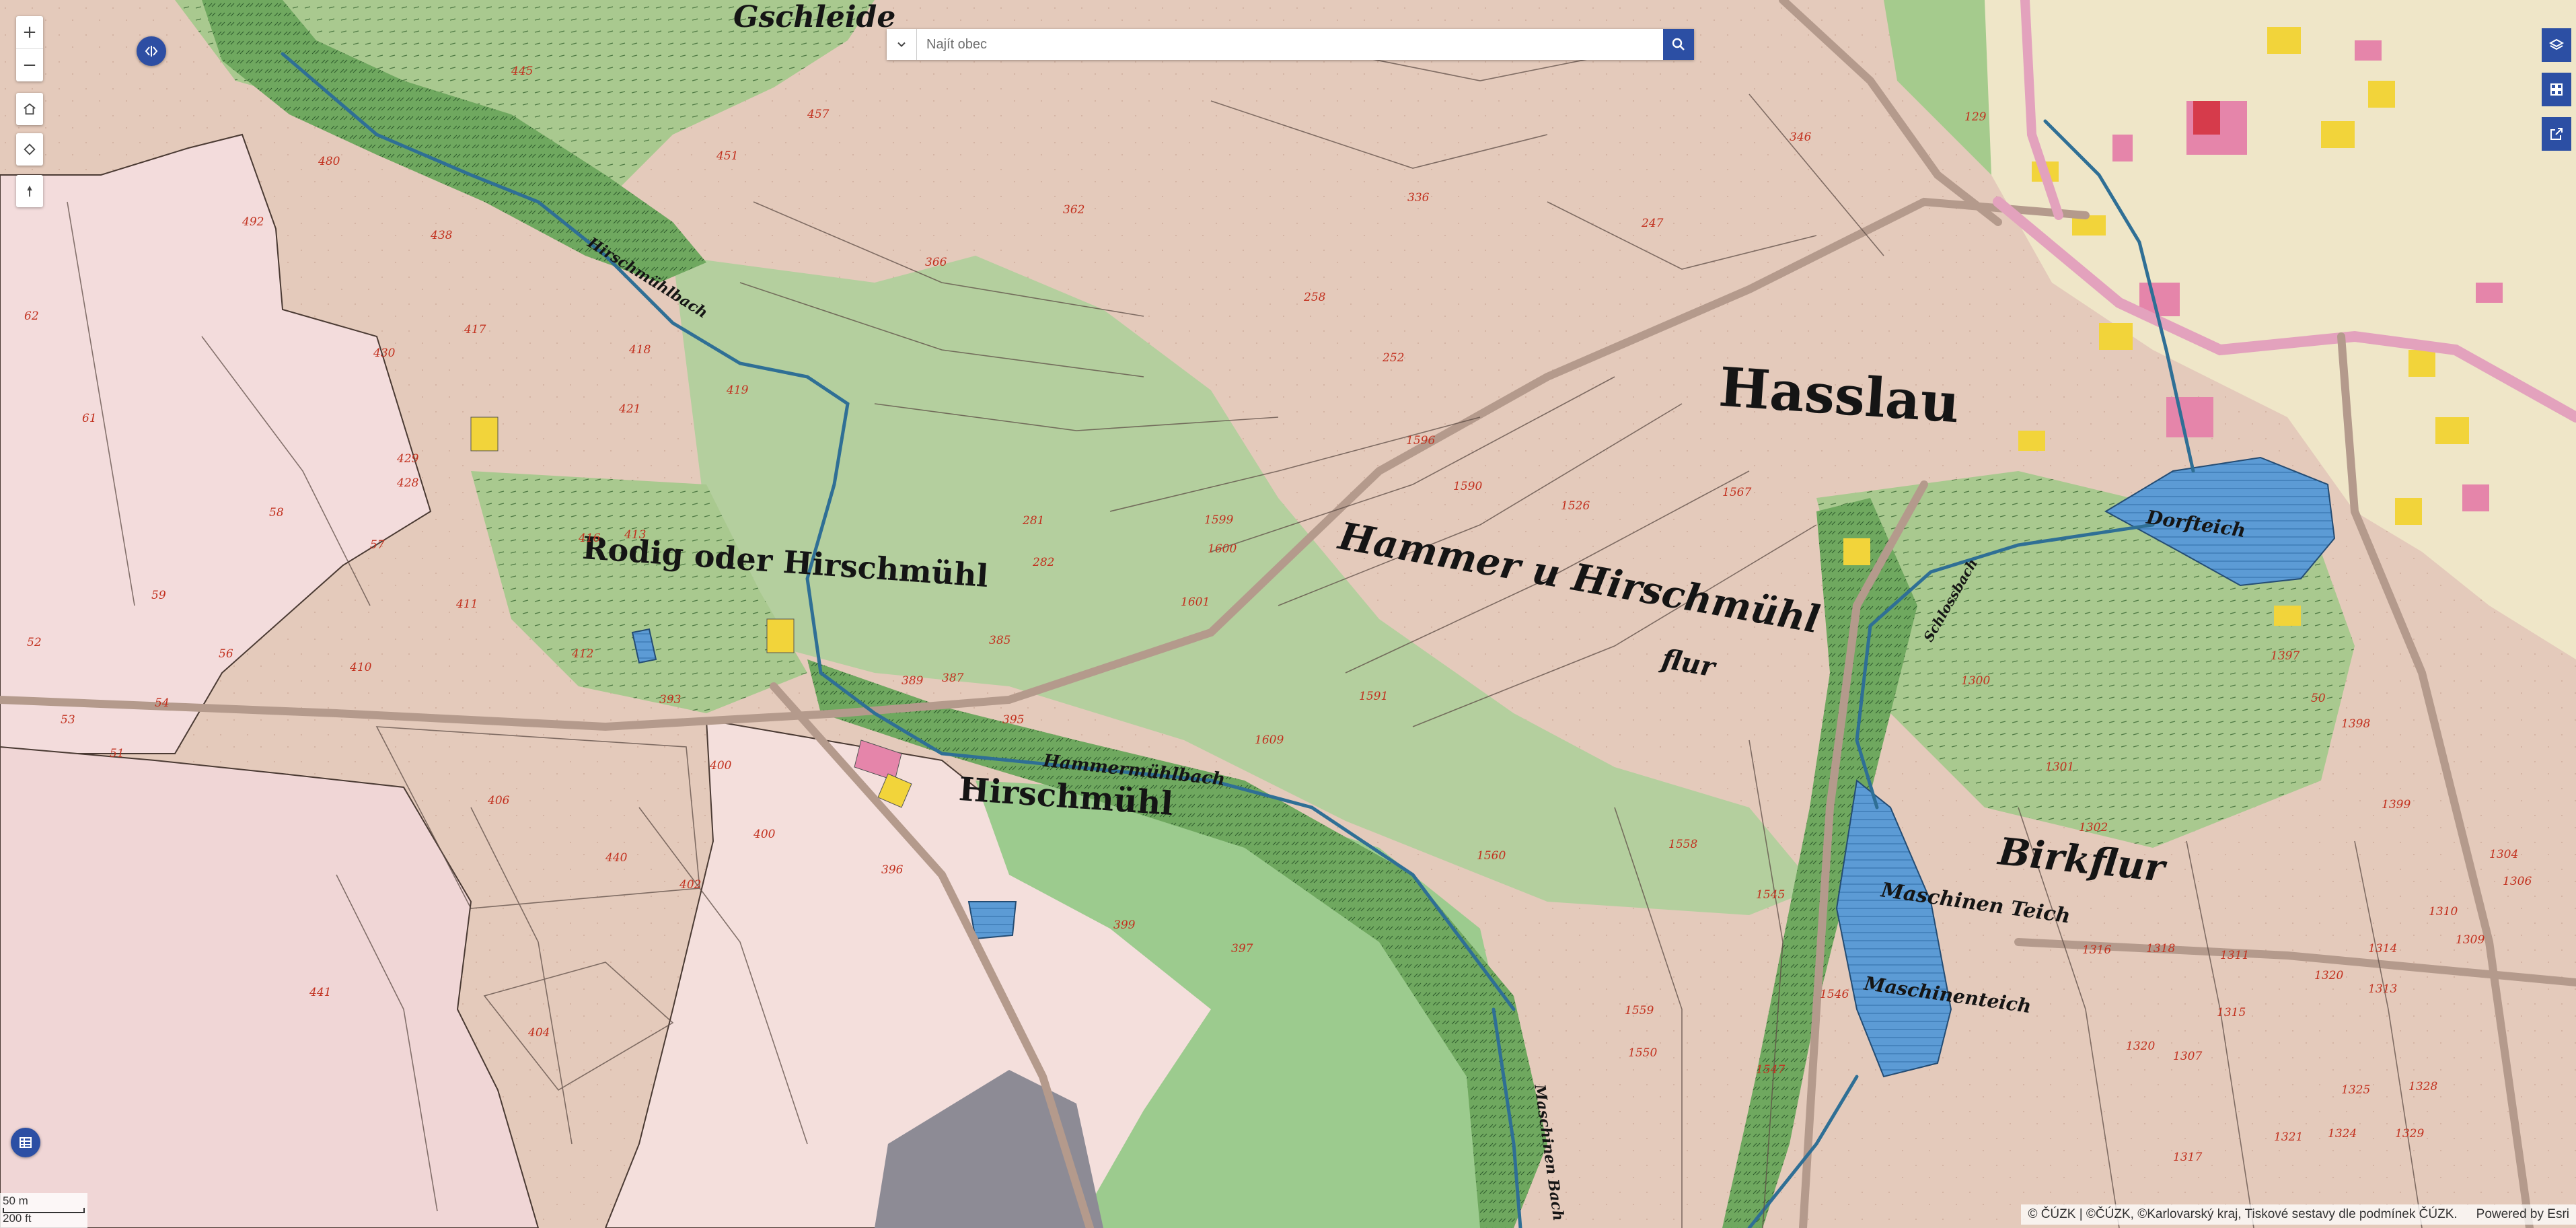 This screenshot has width=2576, height=1228. I want to click on search-source-dropdown, so click(902, 44).